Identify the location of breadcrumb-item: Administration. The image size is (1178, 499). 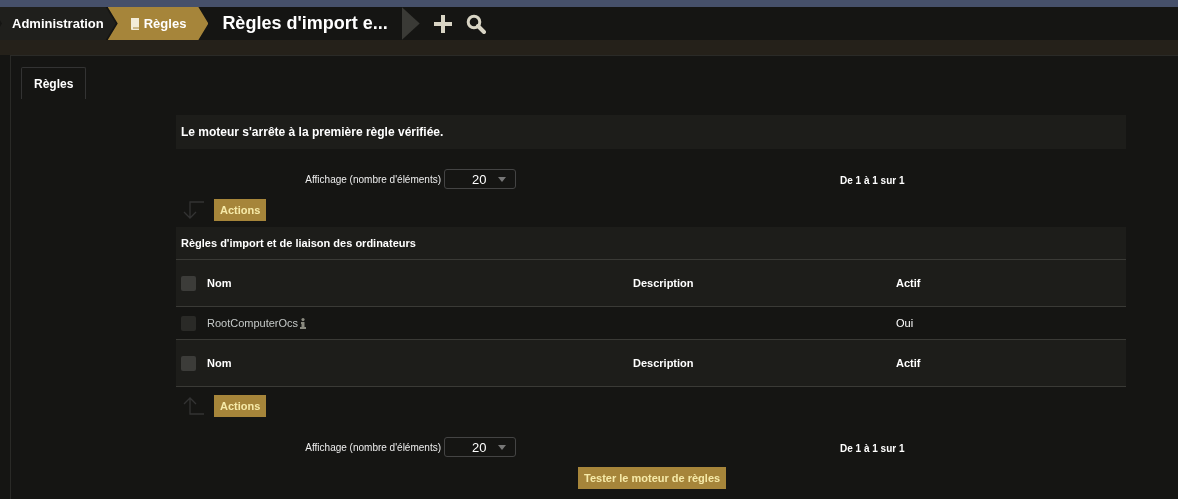
(58, 23).